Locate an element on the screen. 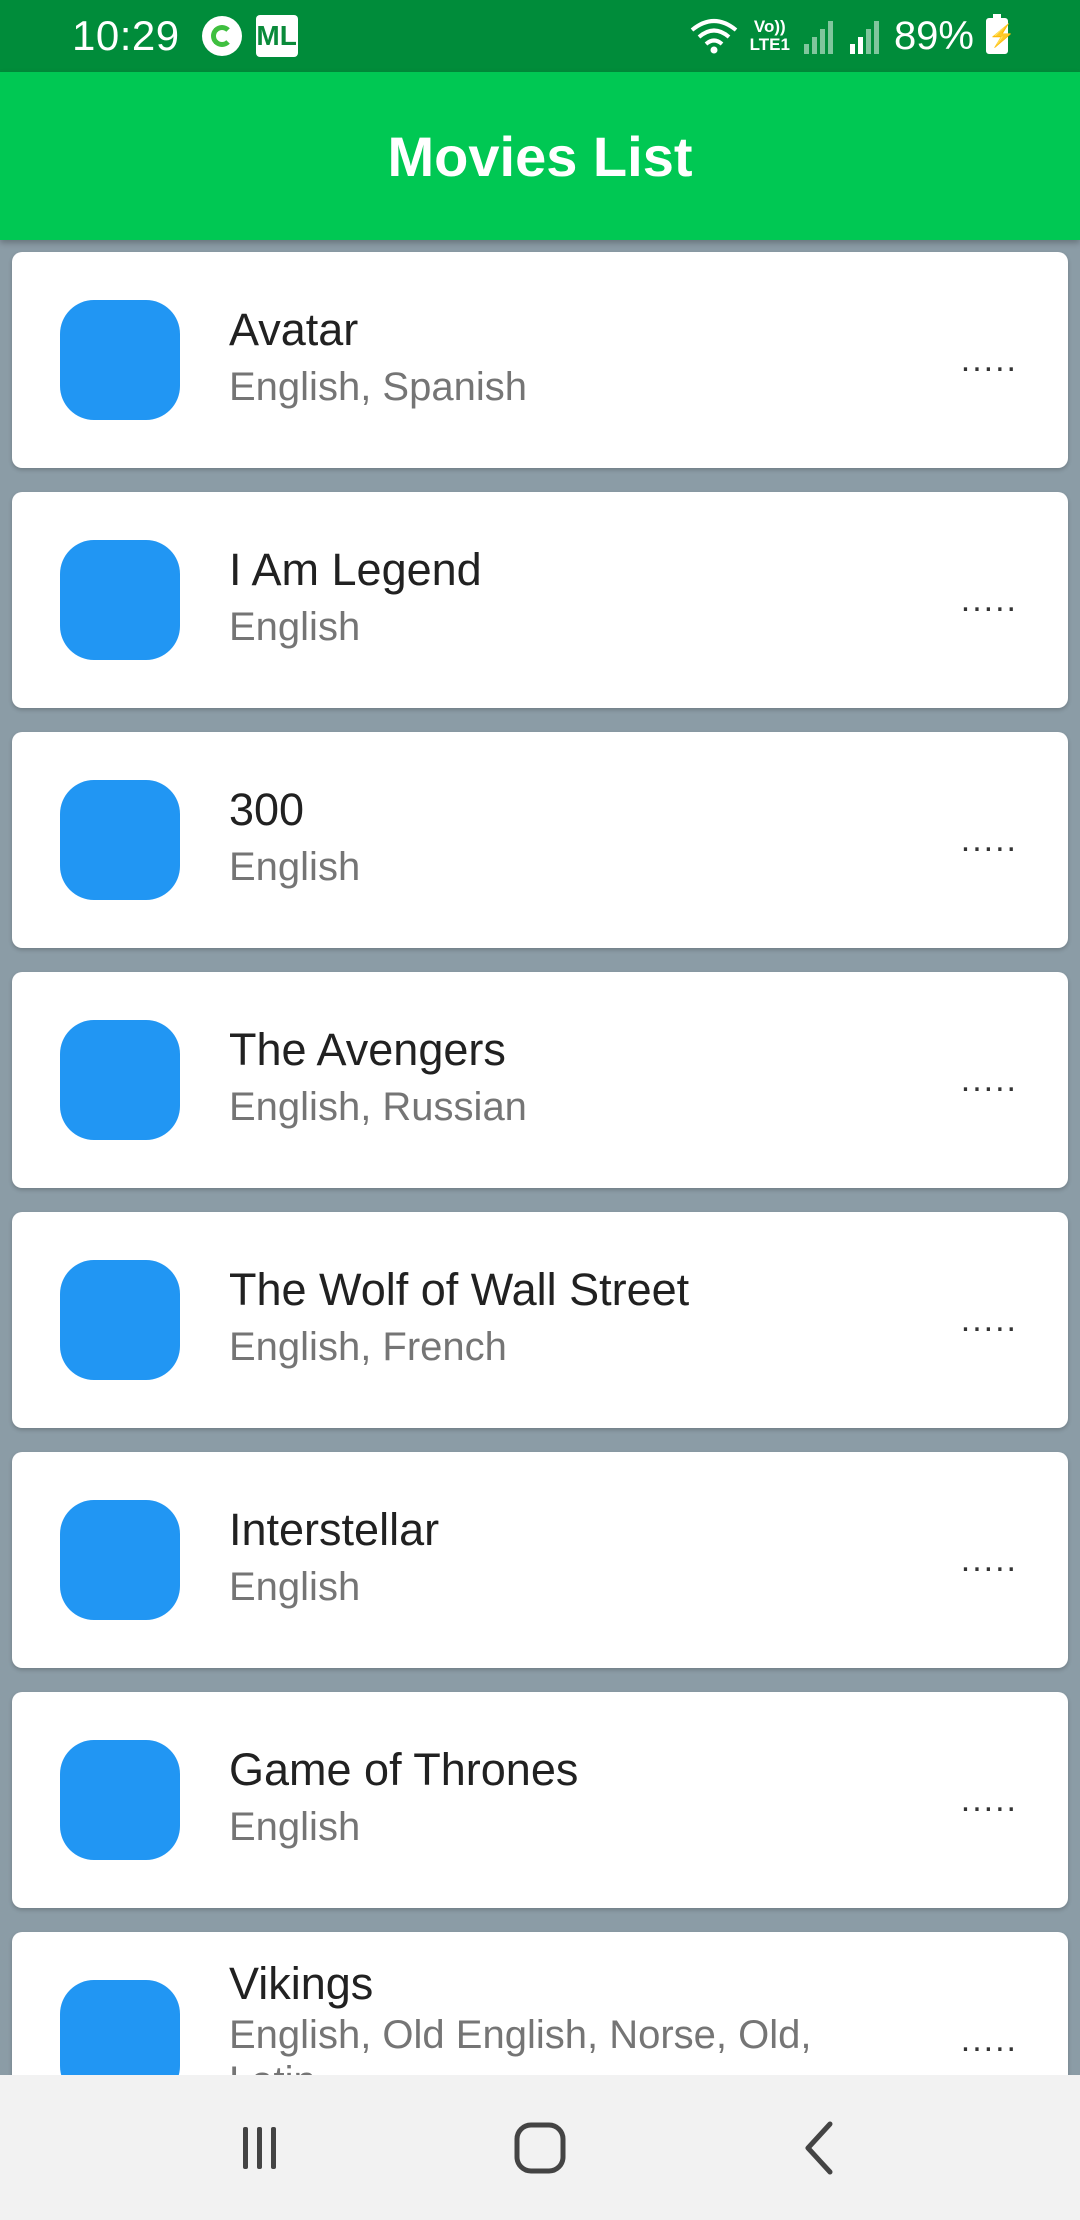 This screenshot has width=1080, height=2220. page-title: Movies List is located at coordinates (540, 156).